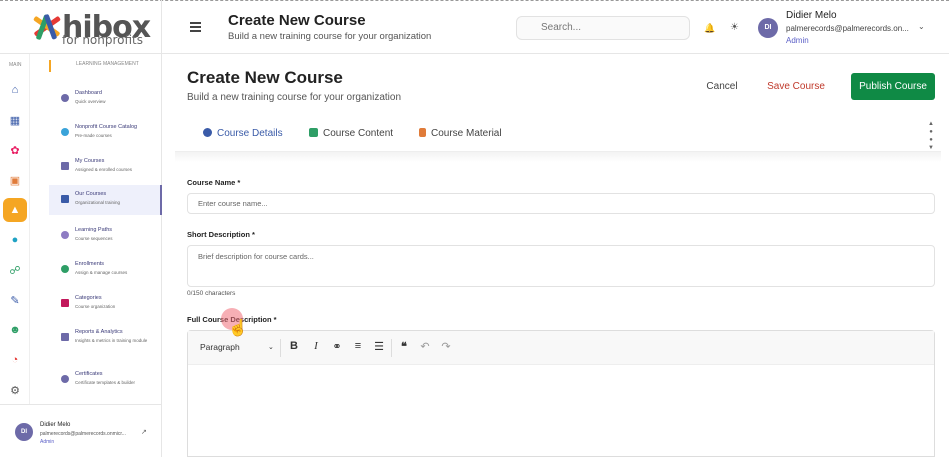 The image size is (949, 457). I want to click on sidebar-item-enrollments: Enrollments Assign & manage courses, so click(105, 270).